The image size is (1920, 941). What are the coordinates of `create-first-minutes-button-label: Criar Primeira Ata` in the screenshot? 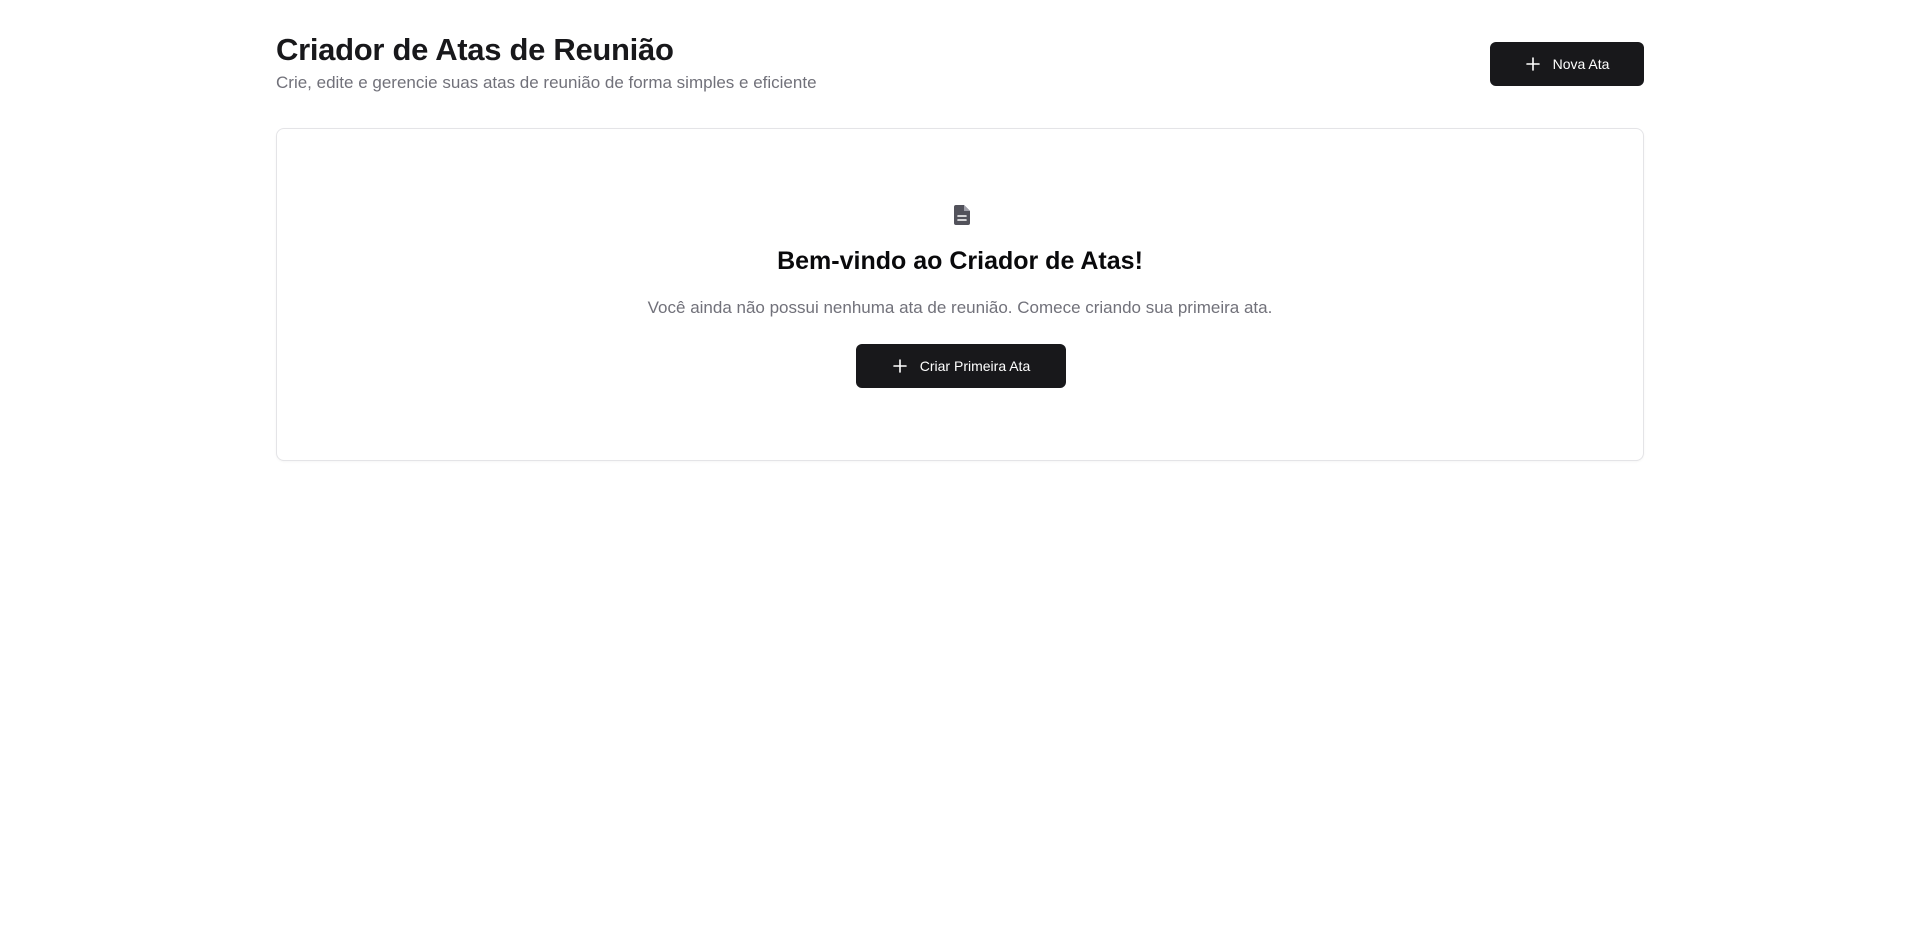 It's located at (975, 366).